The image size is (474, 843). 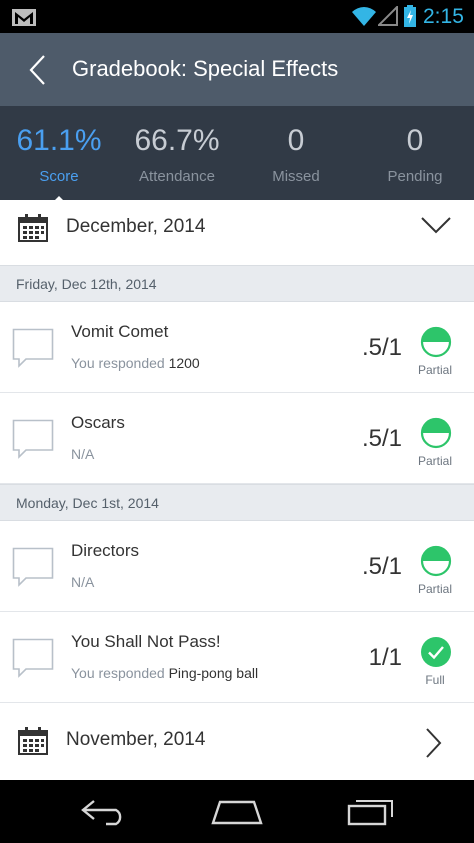 I want to click on stat-missed-value: 0, so click(x=296, y=140).